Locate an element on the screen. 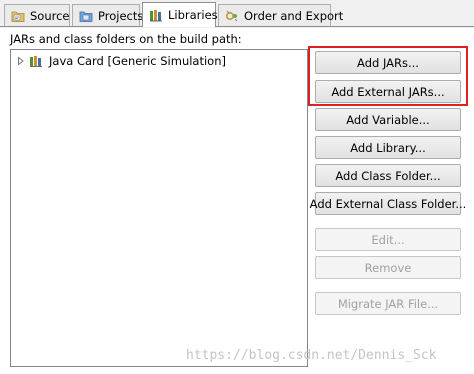 This screenshot has height=374, width=474. tab-order-and-export-label: Order and Export is located at coordinates (294, 15).